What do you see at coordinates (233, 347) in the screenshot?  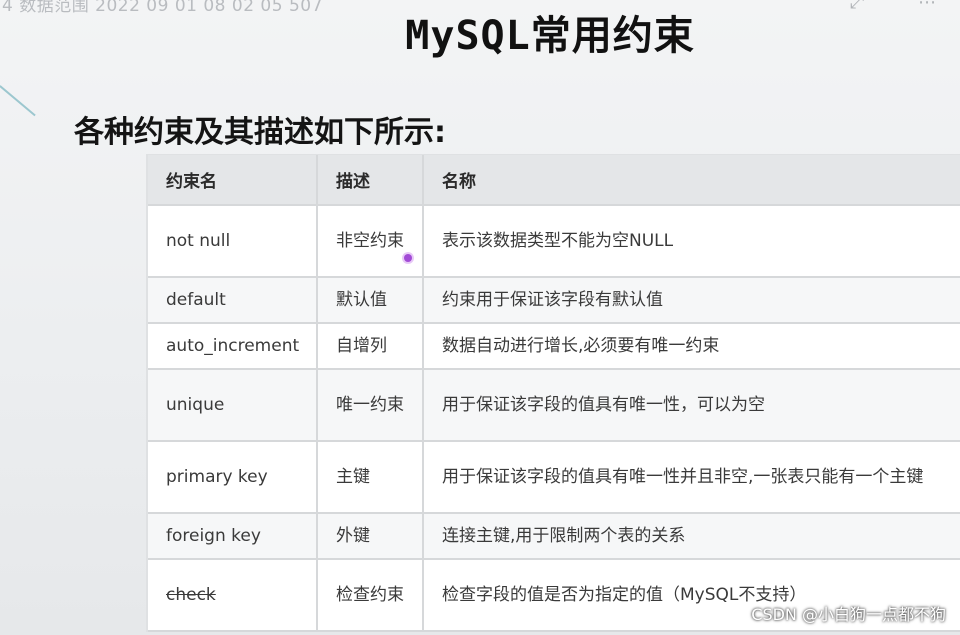 I see `constraint-name-cell: auto_increment` at bounding box center [233, 347].